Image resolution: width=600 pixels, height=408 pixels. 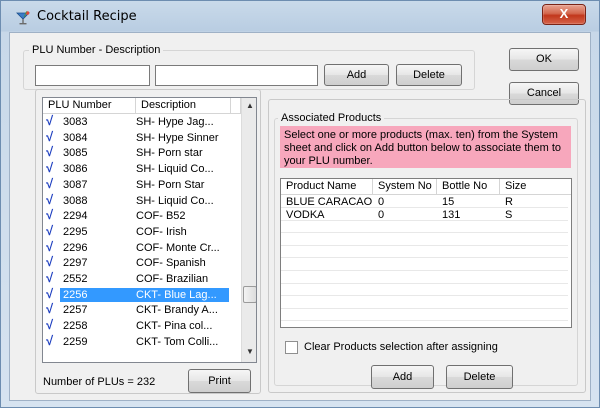 What do you see at coordinates (75, 200) in the screenshot?
I see `plu-number-cell: 3088` at bounding box center [75, 200].